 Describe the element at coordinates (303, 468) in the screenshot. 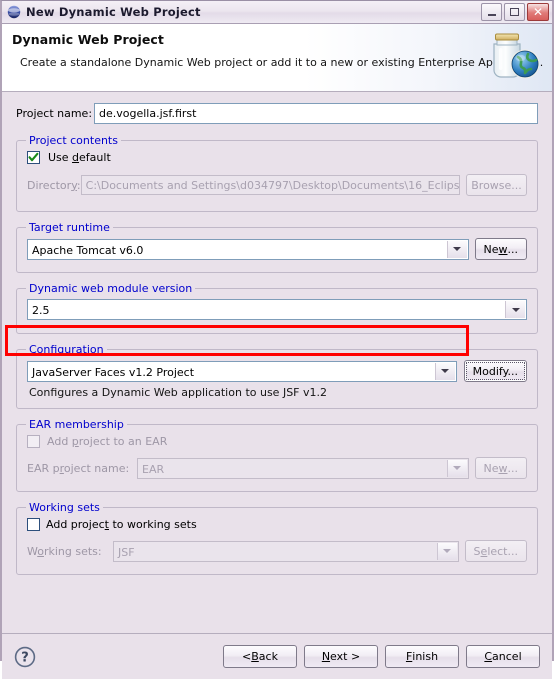

I see `ear-project-name-combo: EAR` at that location.